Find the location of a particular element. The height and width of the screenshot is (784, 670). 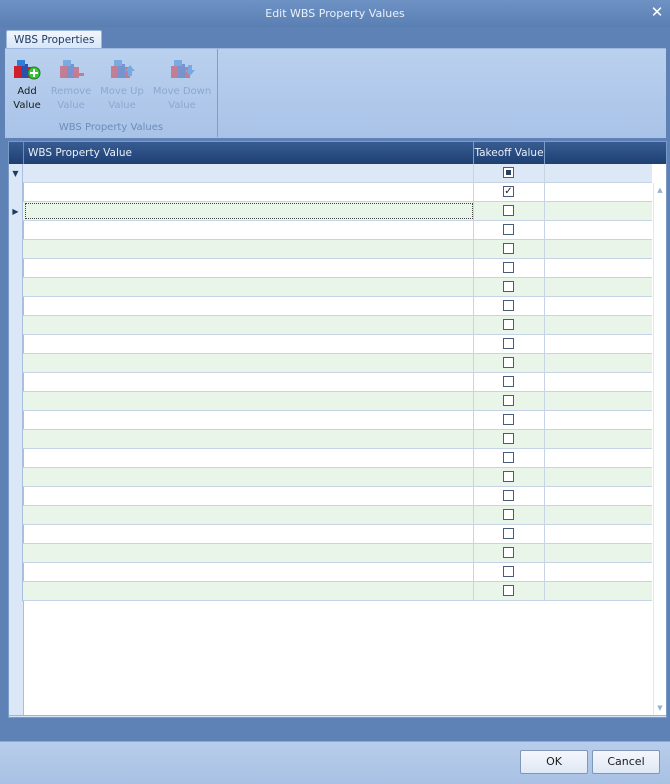

column-header-wbs-property-value: WBS Property Value is located at coordinates (248, 153).